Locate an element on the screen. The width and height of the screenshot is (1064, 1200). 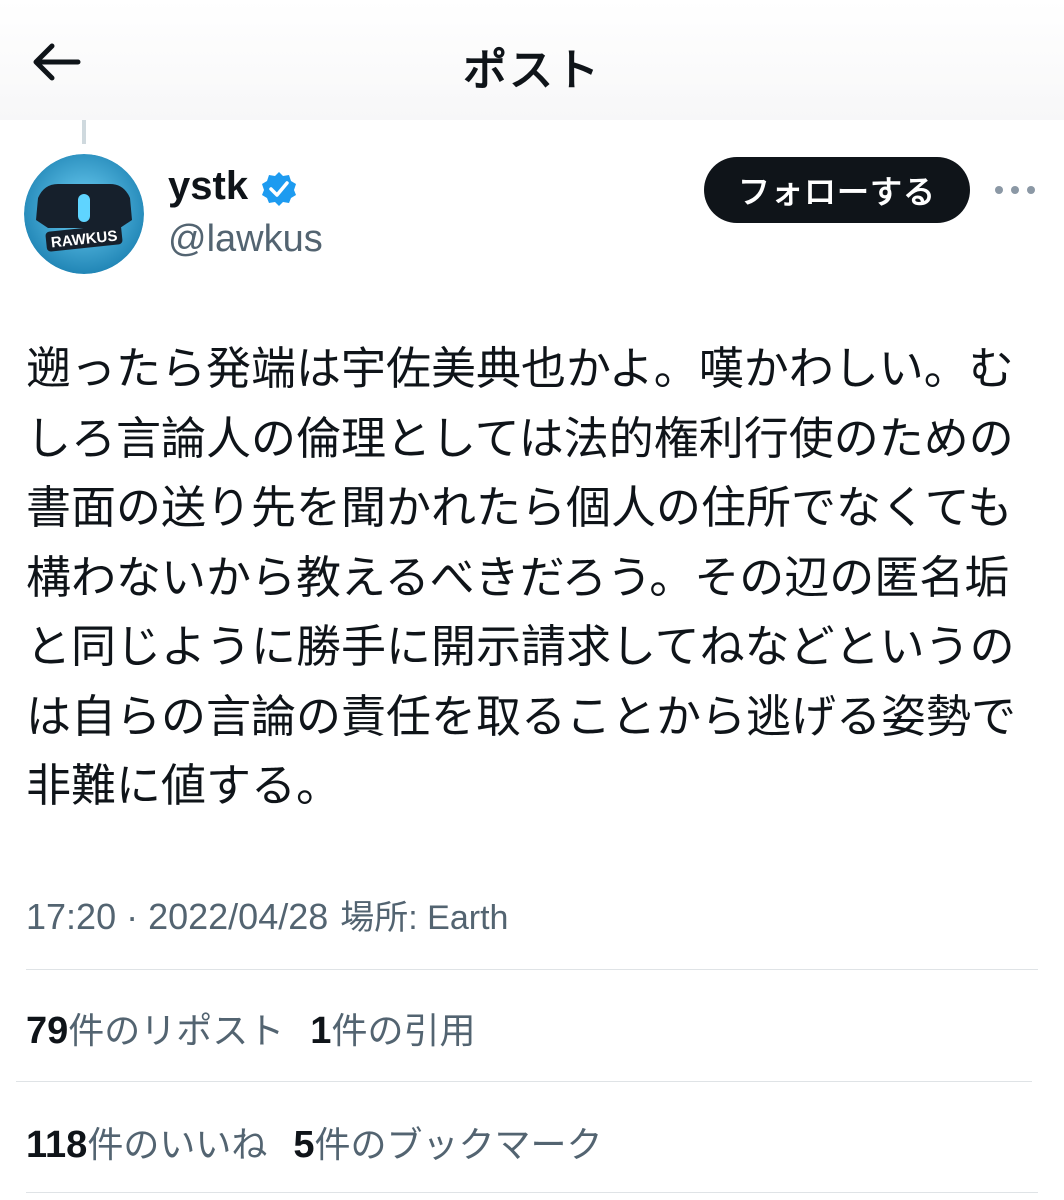
stats-row-likes: 118件のいいね 5件のブックマーク is located at coordinates (327, 1142).